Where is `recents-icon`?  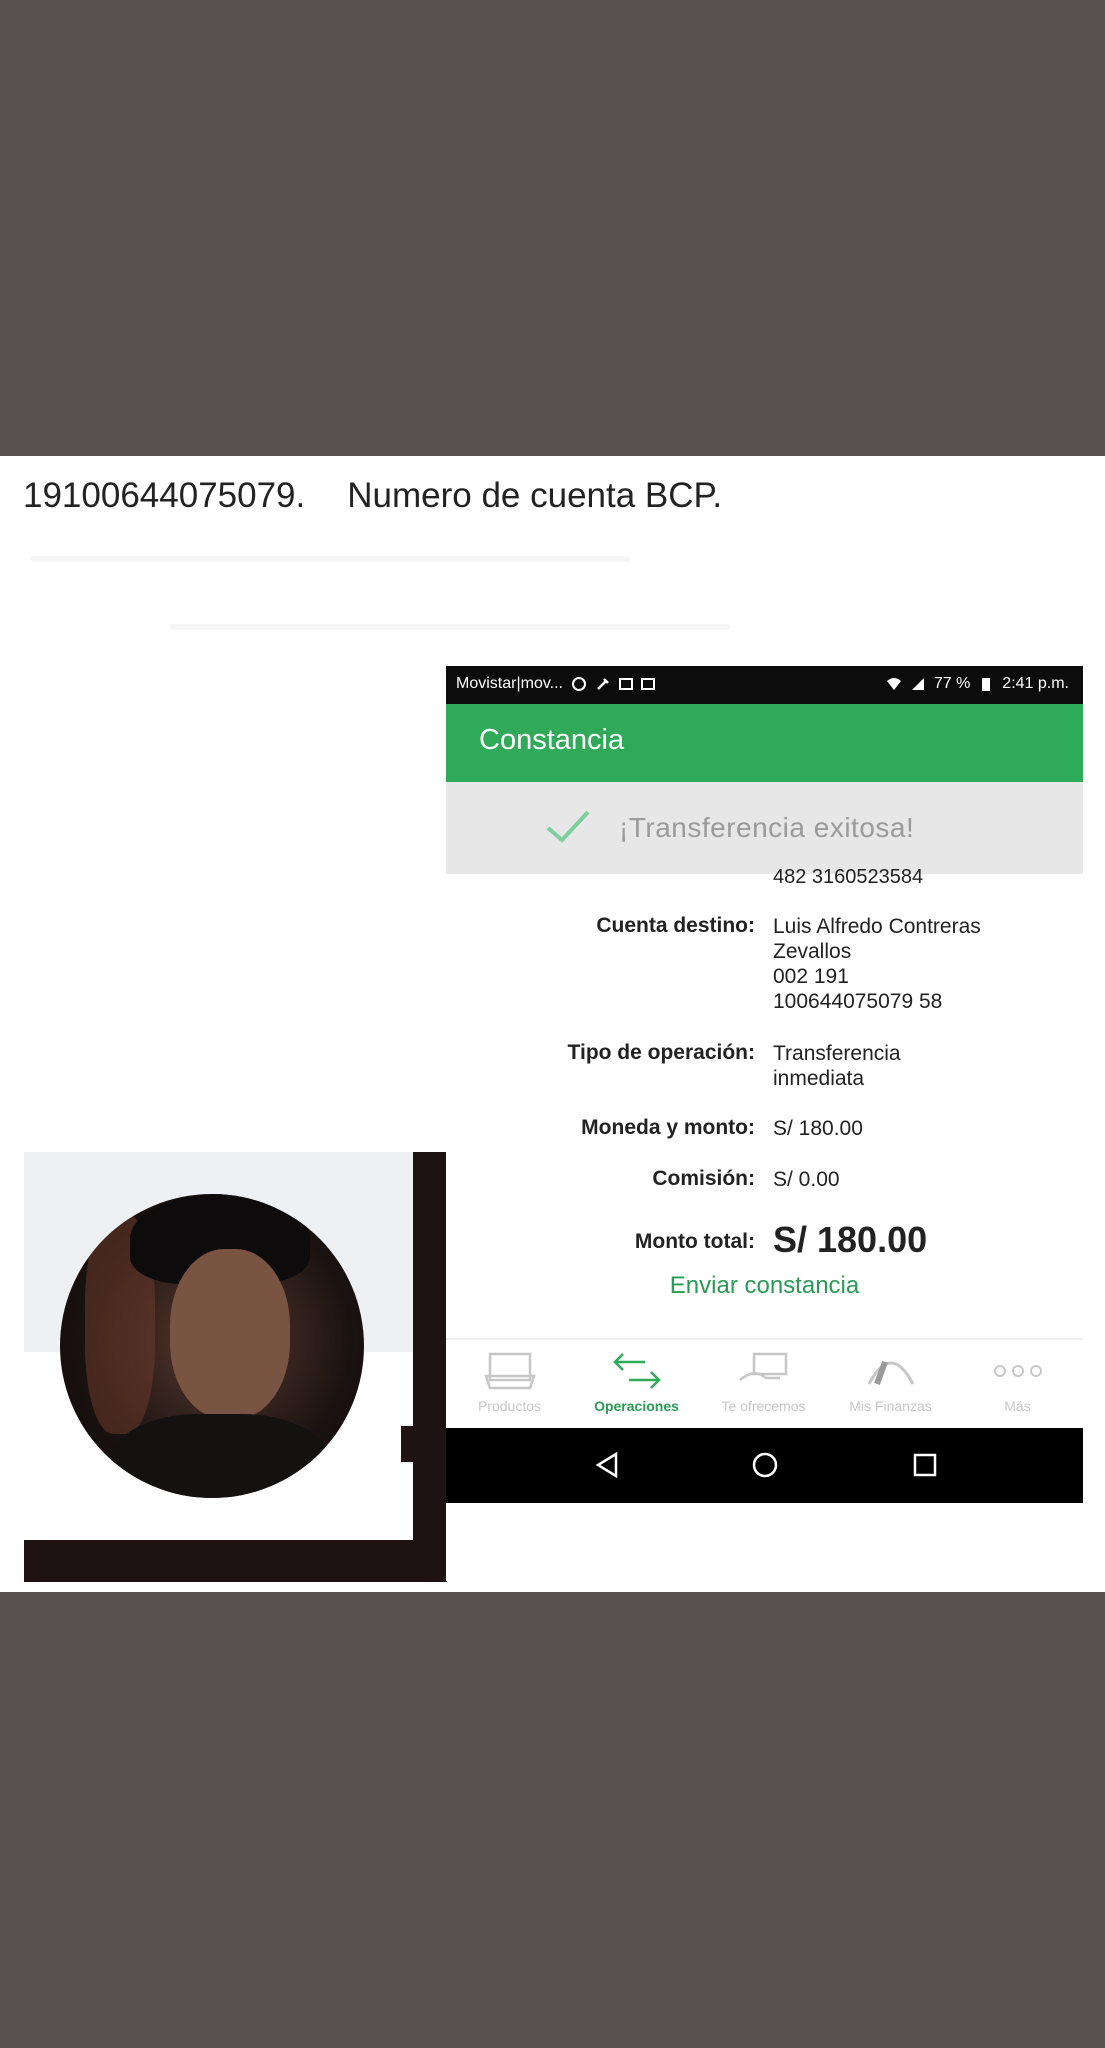
recents-icon is located at coordinates (925, 1465).